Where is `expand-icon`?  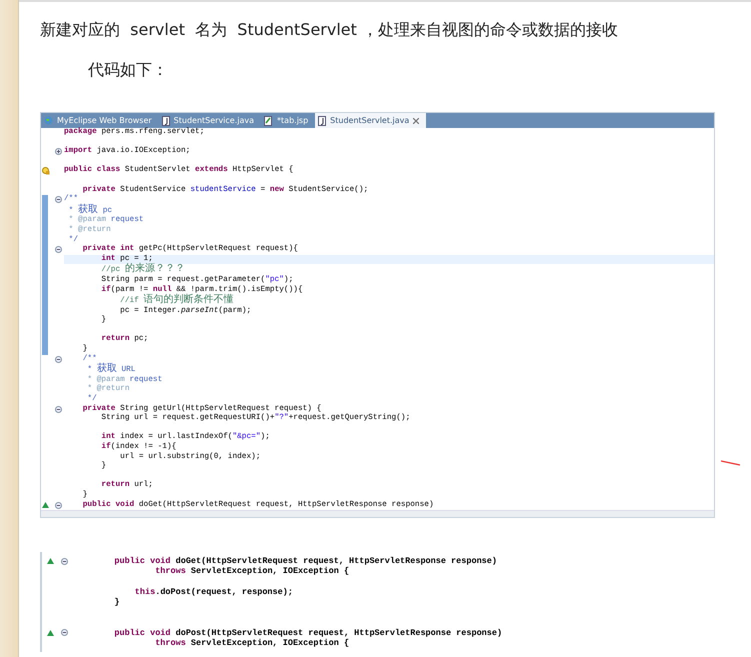 expand-icon is located at coordinates (58, 152).